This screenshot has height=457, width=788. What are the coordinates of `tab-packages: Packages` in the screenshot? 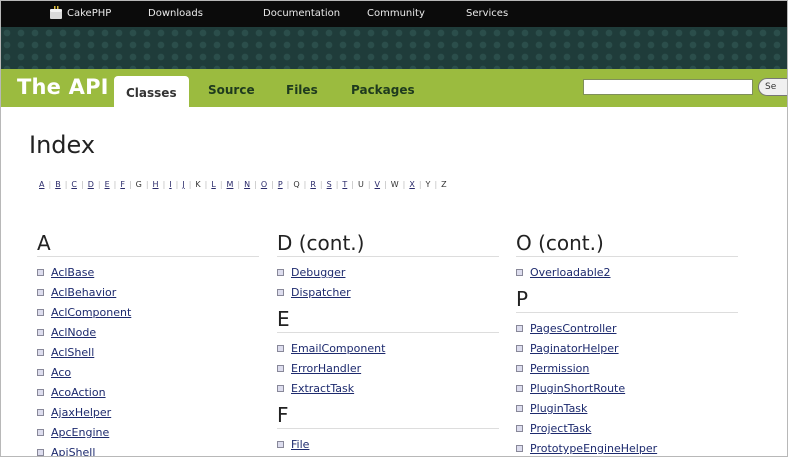 It's located at (383, 90).